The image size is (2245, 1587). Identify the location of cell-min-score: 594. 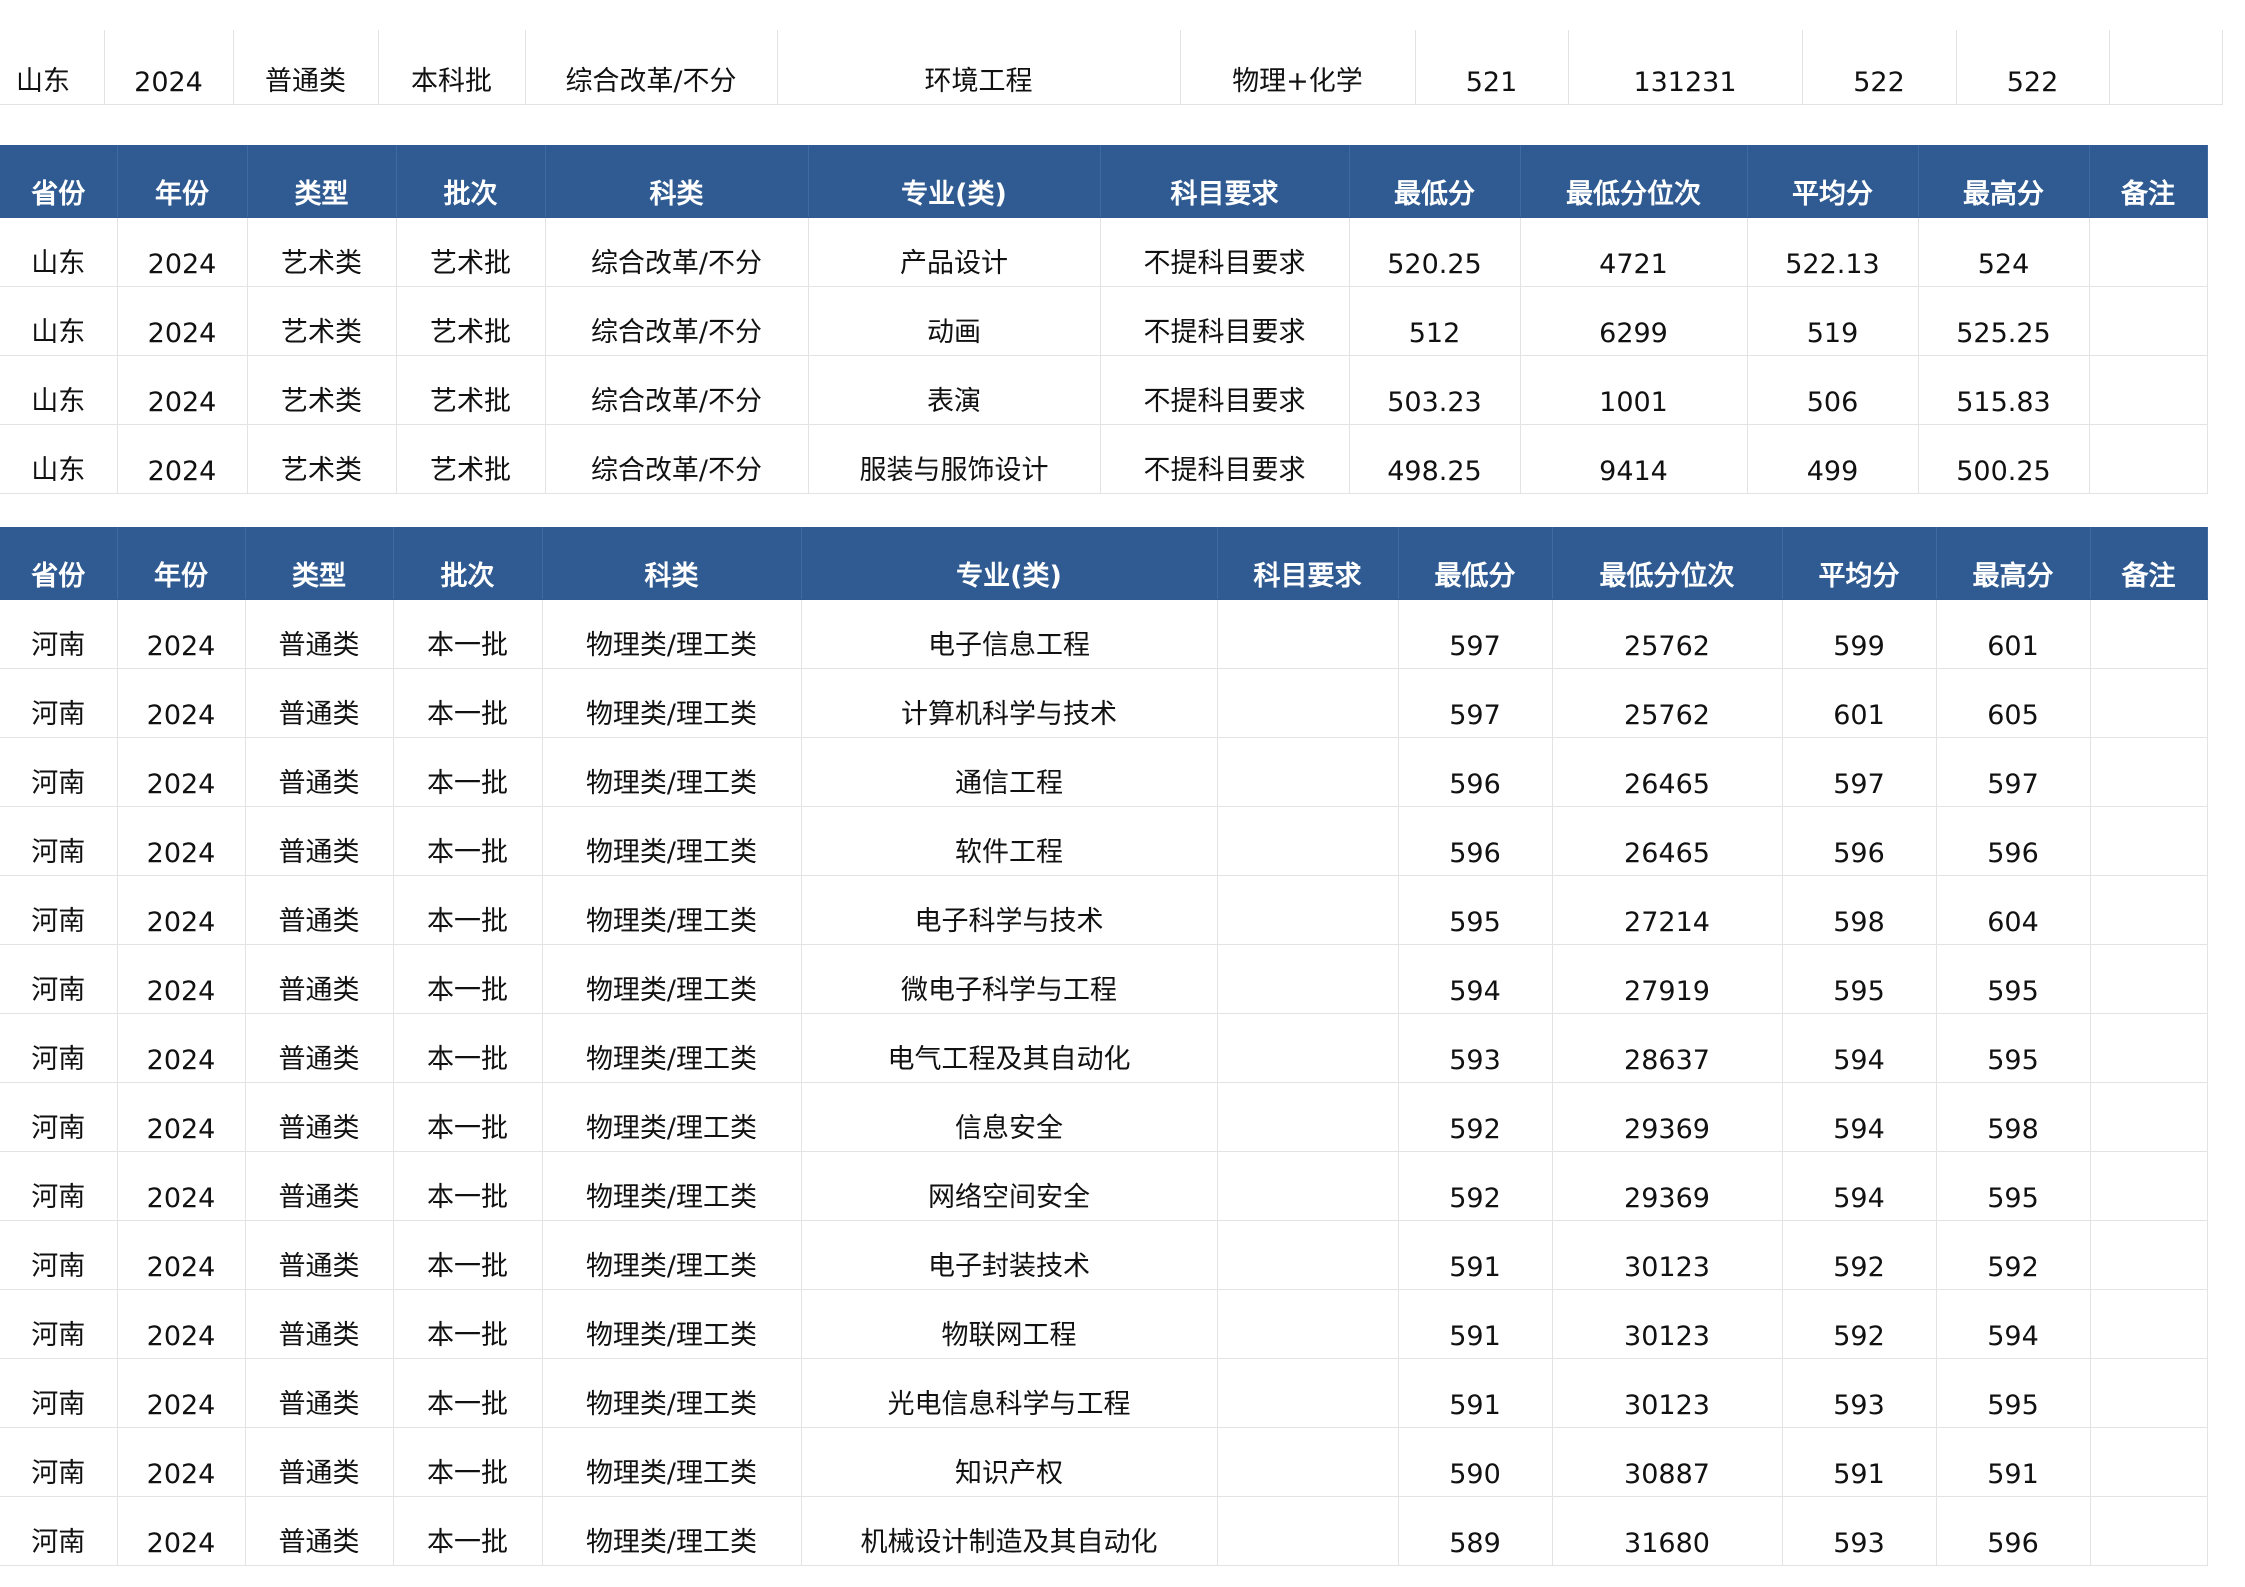
(1475, 979).